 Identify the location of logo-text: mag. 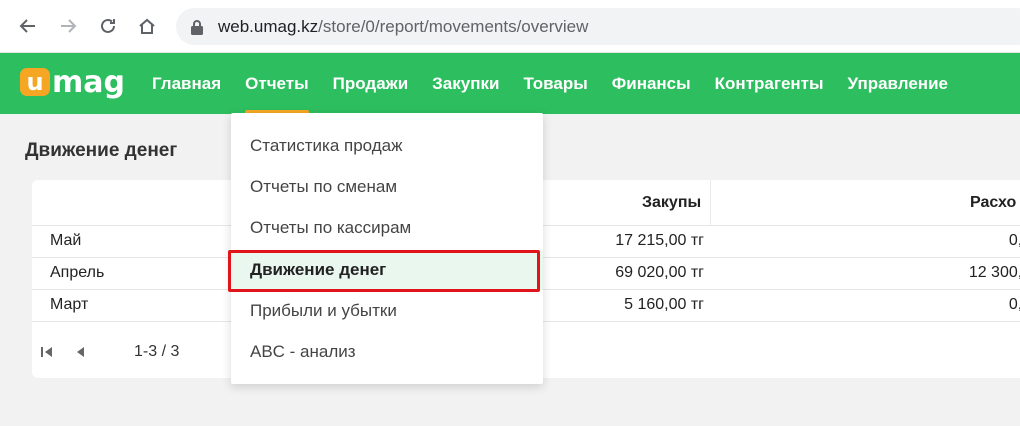
(88, 82).